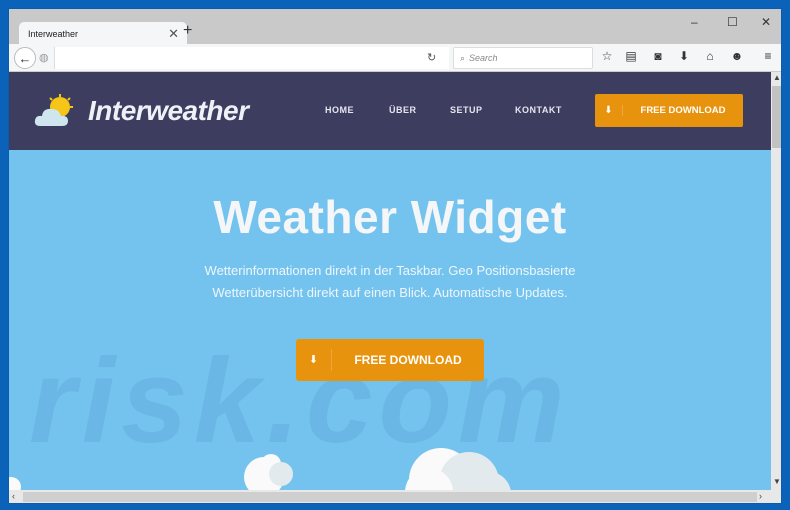 The width and height of the screenshot is (790, 510). I want to click on search-input: ⌕ Search, so click(523, 58).